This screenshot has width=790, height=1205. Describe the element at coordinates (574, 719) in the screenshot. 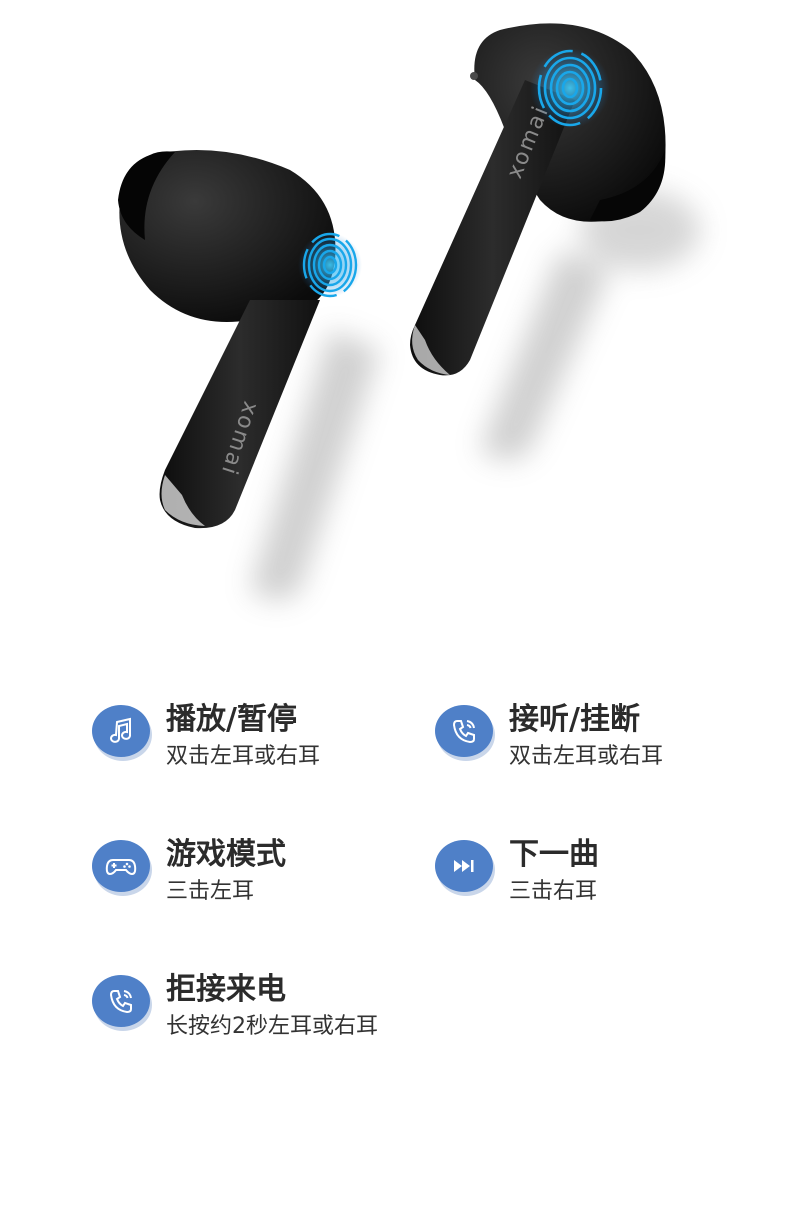

I see `feature-title: 接听/挂断` at that location.